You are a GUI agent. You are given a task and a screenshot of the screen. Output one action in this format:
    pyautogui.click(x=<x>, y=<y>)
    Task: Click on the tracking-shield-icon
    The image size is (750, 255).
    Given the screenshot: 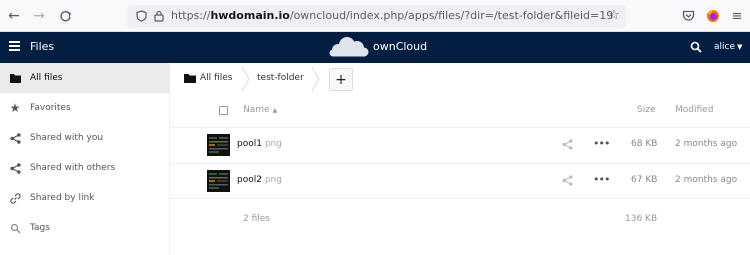 What is the action you would take?
    pyautogui.click(x=141, y=16)
    